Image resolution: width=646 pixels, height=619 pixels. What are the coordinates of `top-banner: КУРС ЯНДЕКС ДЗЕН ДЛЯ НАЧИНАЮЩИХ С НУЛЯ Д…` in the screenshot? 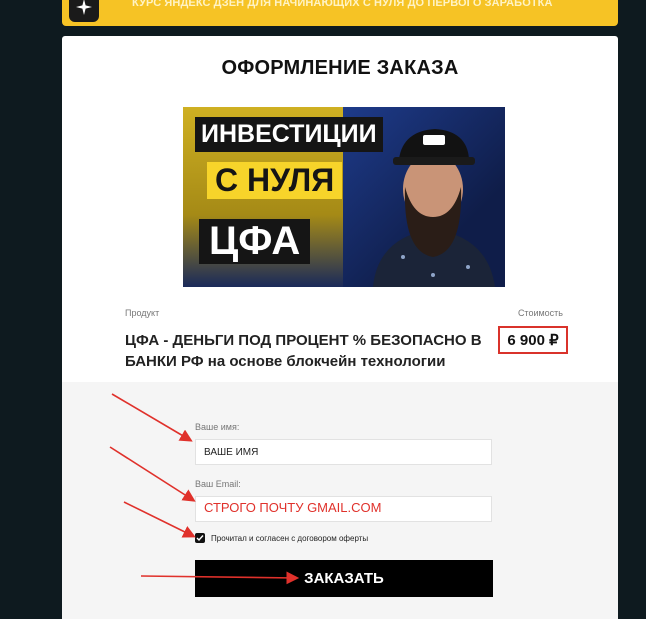 It's located at (340, 13).